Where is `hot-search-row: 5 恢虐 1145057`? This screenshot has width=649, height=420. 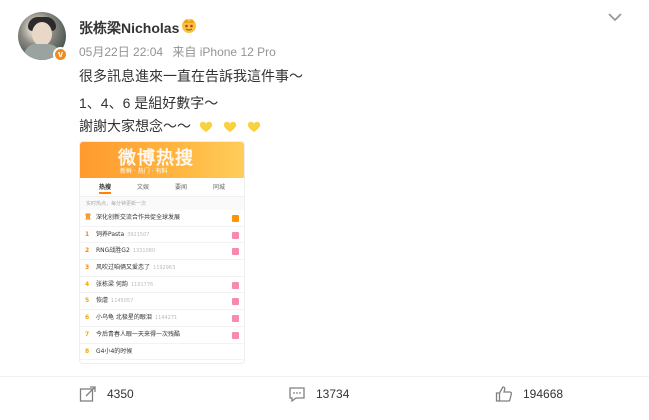 hot-search-row: 5 恢虐 1145057 is located at coordinates (162, 302).